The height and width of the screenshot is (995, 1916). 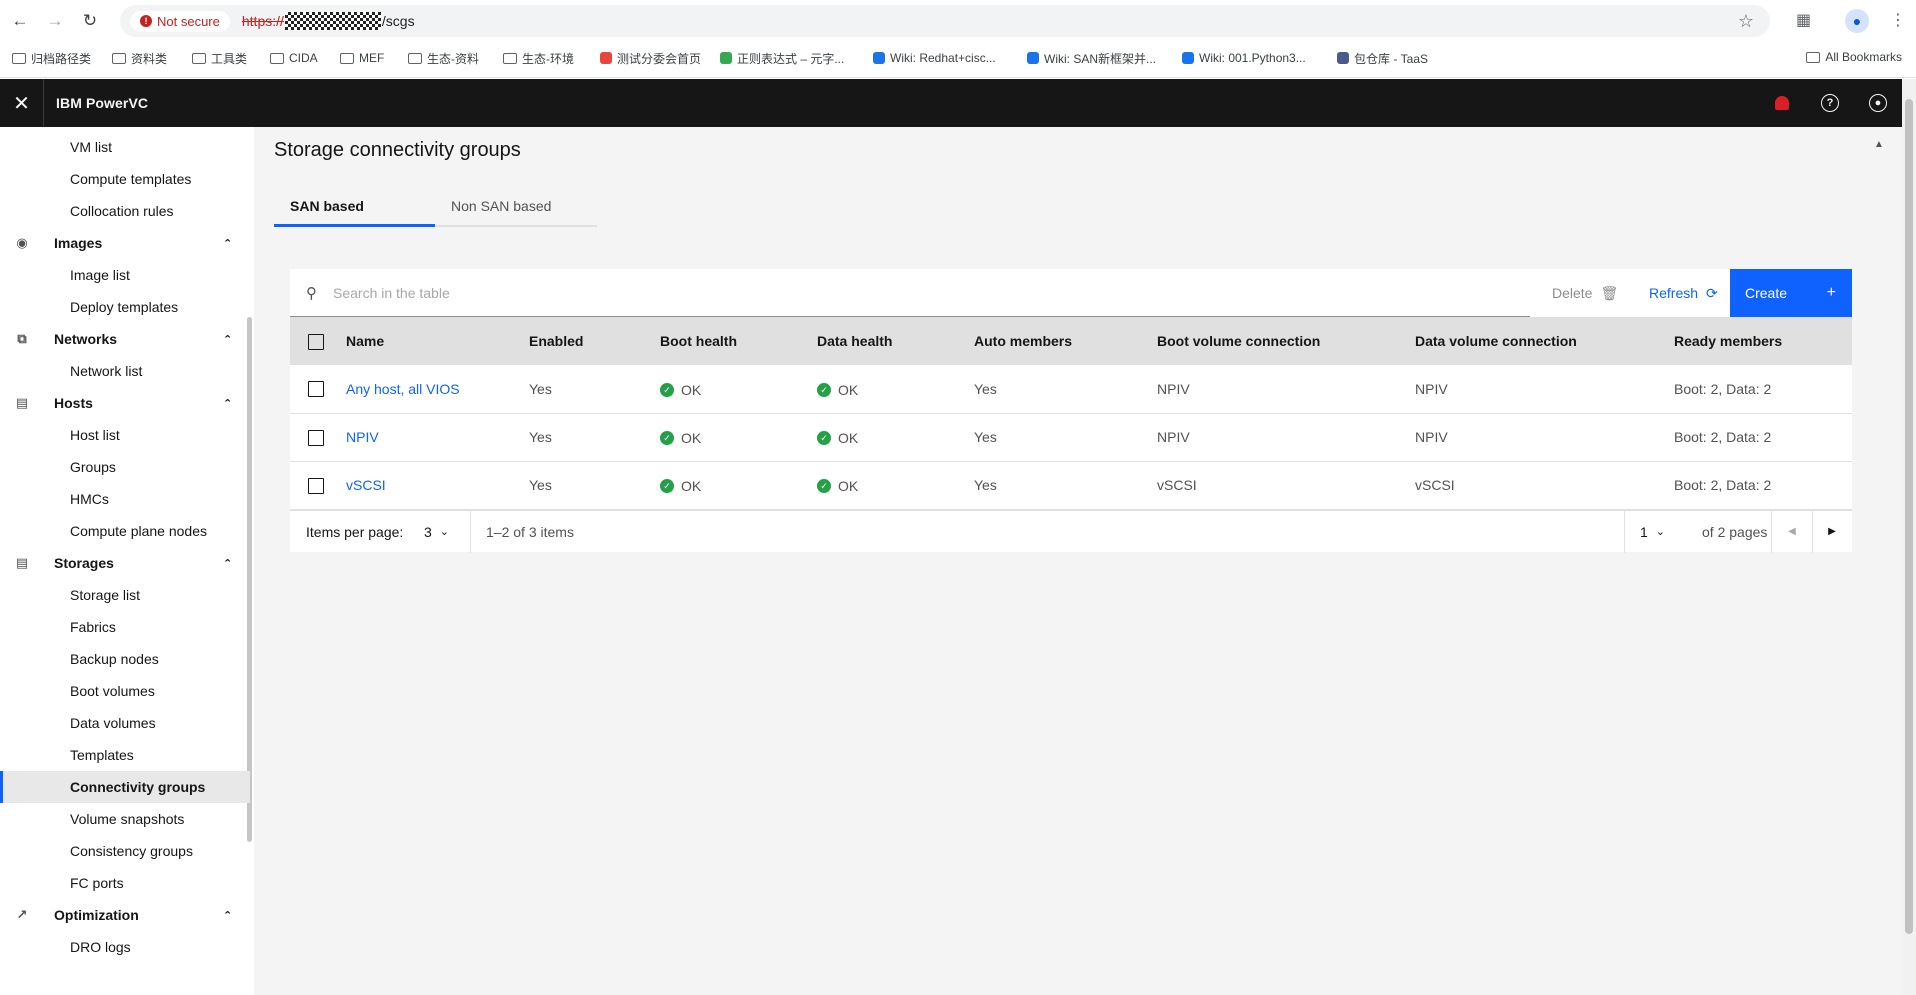 What do you see at coordinates (125, 339) in the screenshot?
I see `sidebar-category-networks: ⧉ Networks ⌃` at bounding box center [125, 339].